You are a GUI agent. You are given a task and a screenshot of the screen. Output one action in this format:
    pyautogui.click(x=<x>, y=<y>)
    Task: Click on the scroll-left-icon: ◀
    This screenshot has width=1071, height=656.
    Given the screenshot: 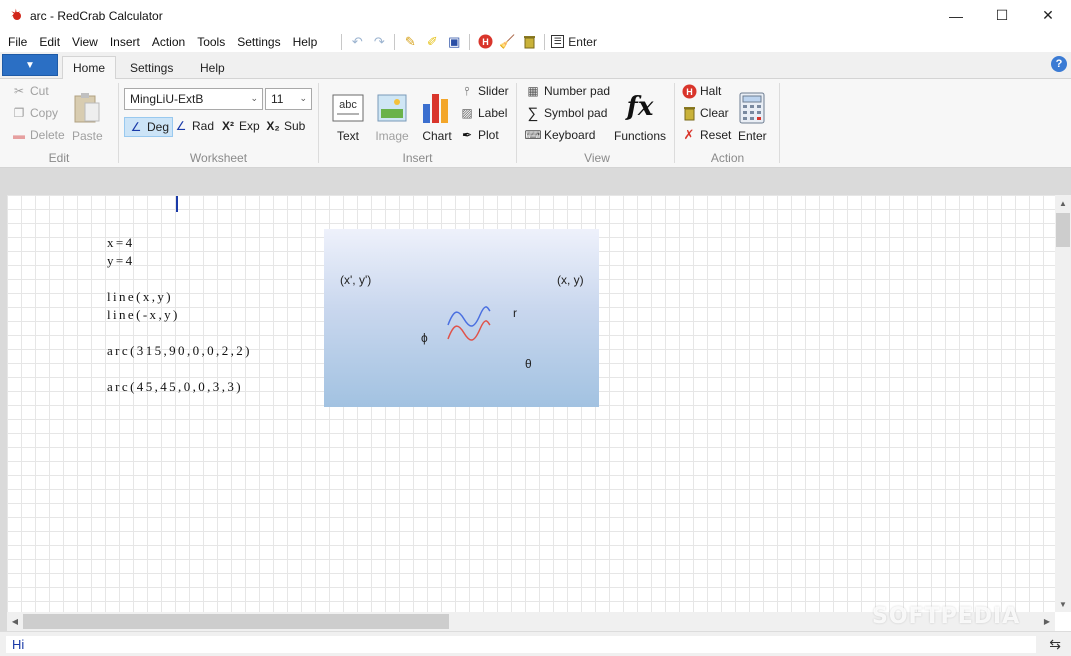 What is the action you would take?
    pyautogui.click(x=15, y=621)
    